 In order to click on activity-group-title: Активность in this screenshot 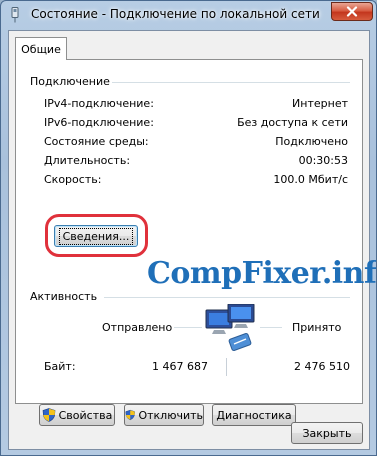, I will do `click(64, 296)`.